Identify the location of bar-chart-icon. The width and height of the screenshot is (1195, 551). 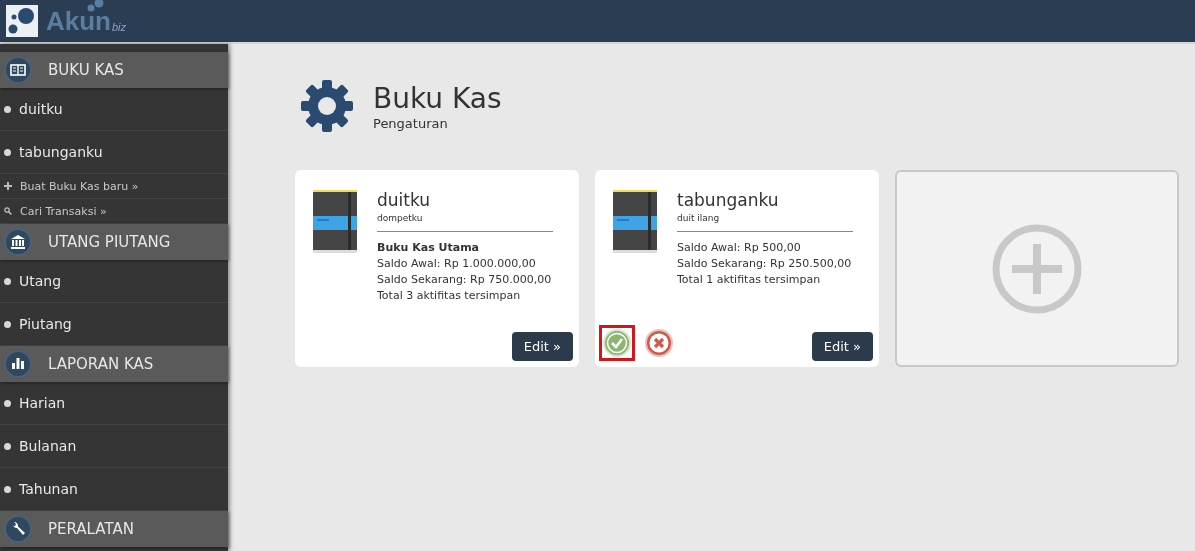
(18, 364).